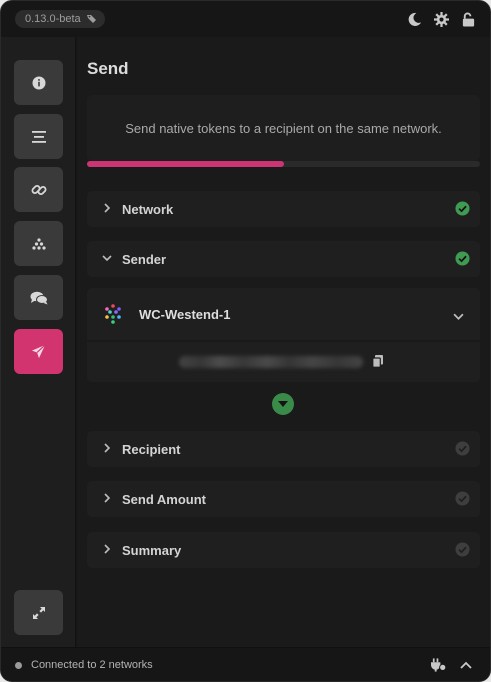  What do you see at coordinates (113, 314) in the screenshot?
I see `account-avatar-icon` at bounding box center [113, 314].